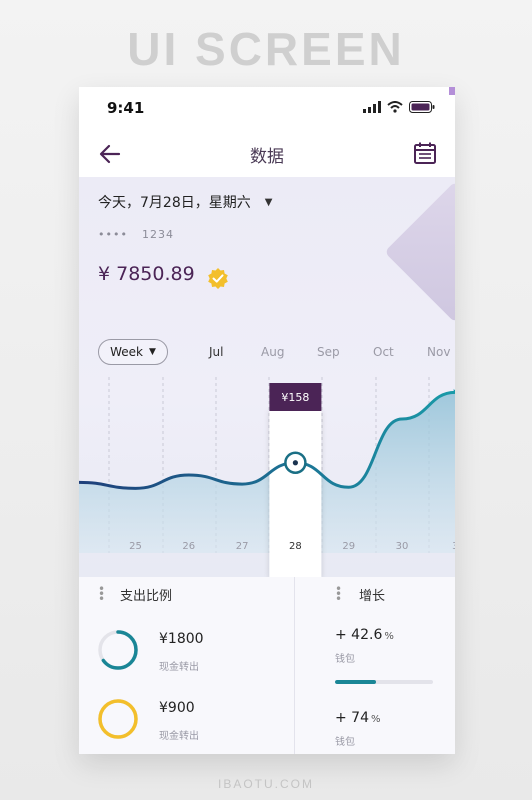  Describe the element at coordinates (364, 635) in the screenshot. I see `growth-value-1: + 42.6%` at that location.